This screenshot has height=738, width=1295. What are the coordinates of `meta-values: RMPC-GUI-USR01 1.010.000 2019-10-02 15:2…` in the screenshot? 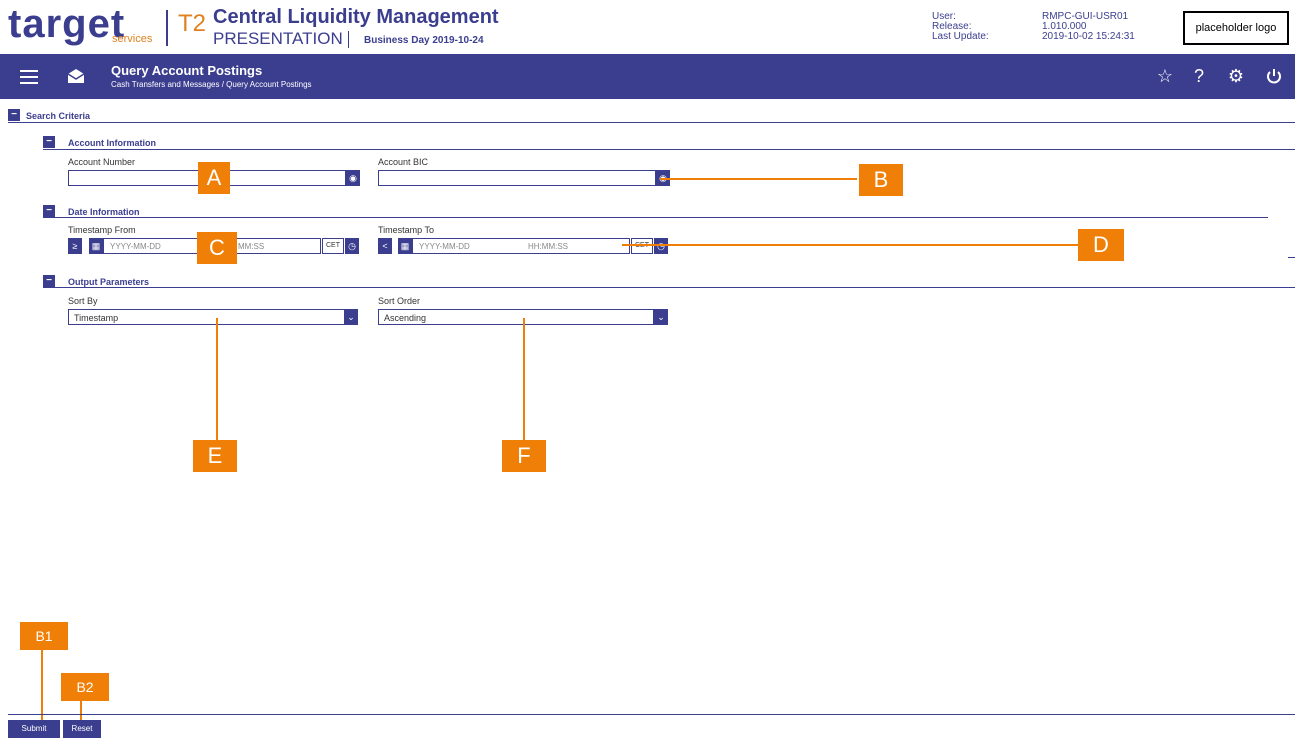 It's located at (1088, 27).